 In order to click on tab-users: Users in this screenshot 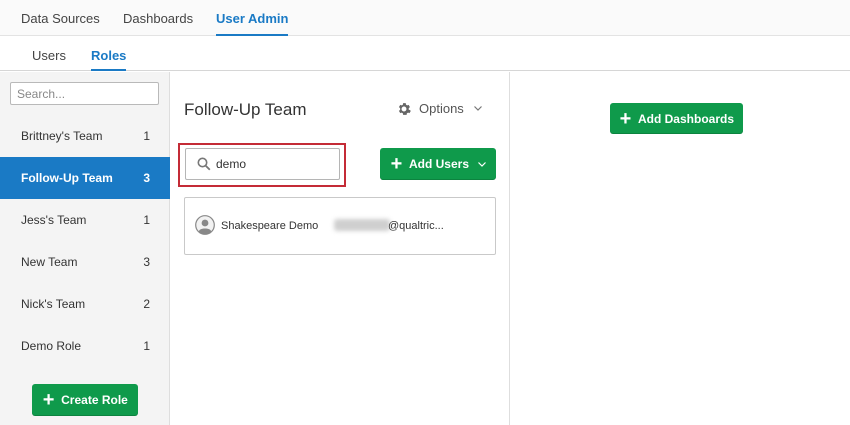, I will do `click(49, 59)`.